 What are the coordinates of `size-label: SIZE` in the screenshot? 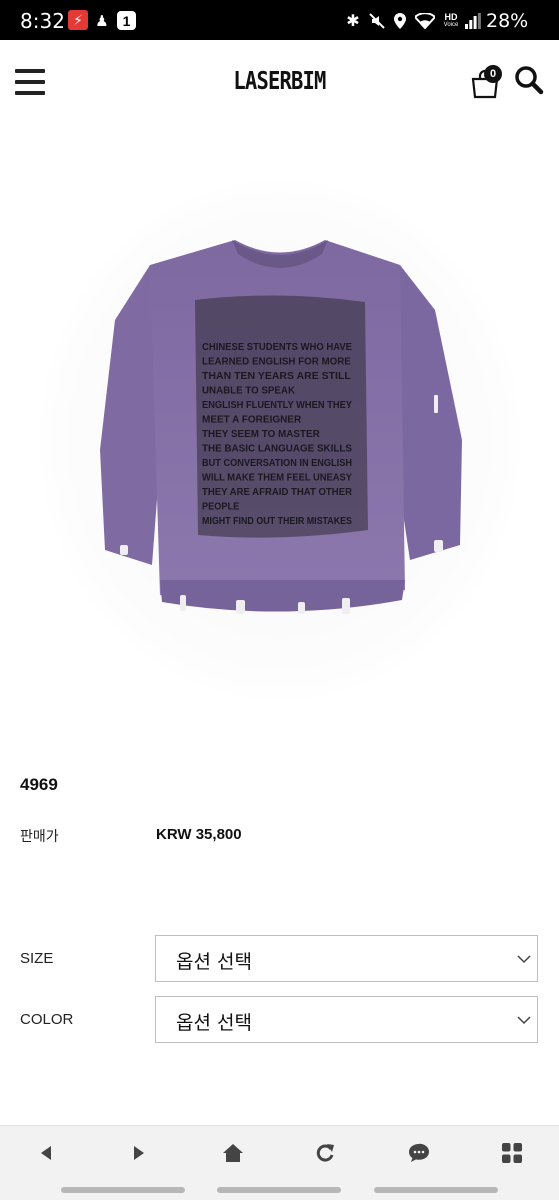 It's located at (37, 958).